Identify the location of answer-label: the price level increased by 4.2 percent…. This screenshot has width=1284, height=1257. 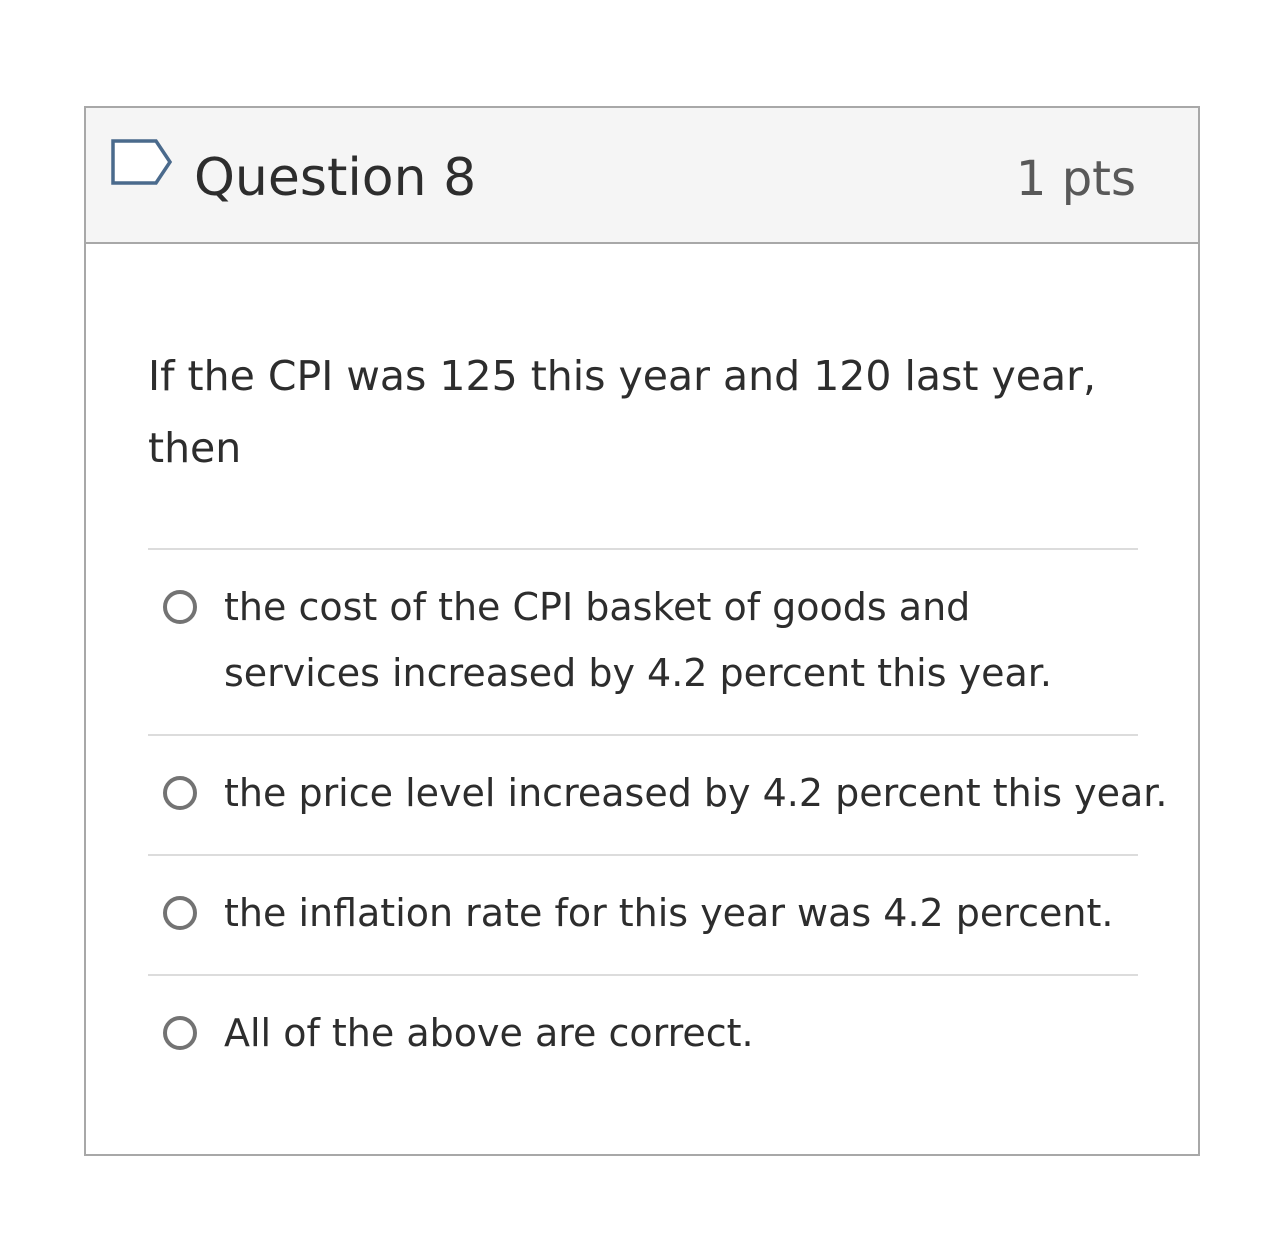
(696, 793).